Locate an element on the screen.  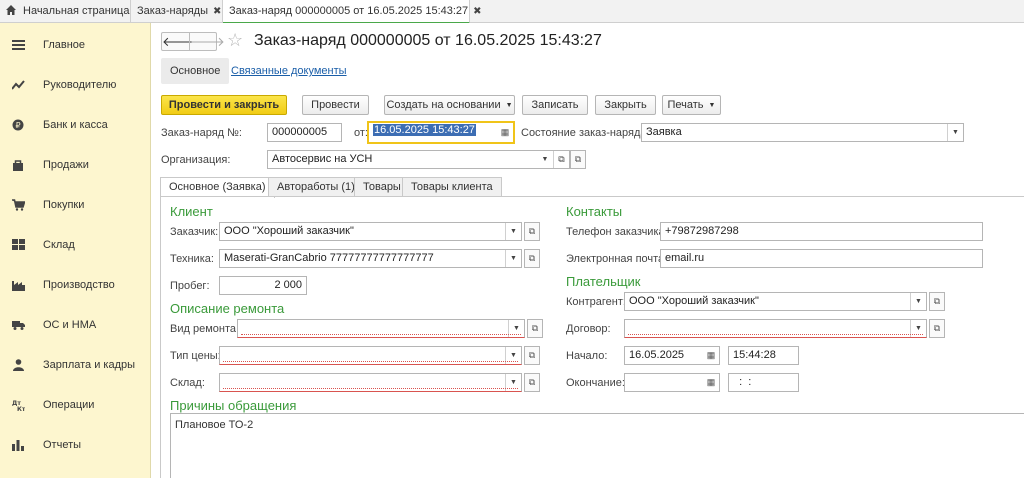
open-counterparty-icon: ⧉ is located at coordinates (937, 301).